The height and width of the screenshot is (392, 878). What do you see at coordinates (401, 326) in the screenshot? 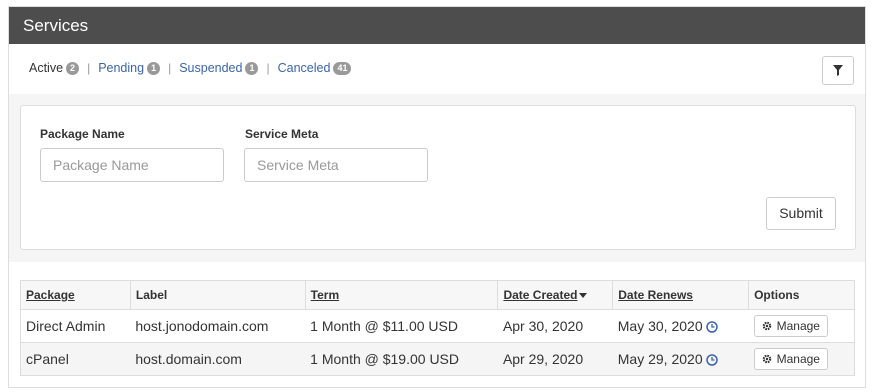
I see `cell-term: 1 Month @ $11.00 USD` at bounding box center [401, 326].